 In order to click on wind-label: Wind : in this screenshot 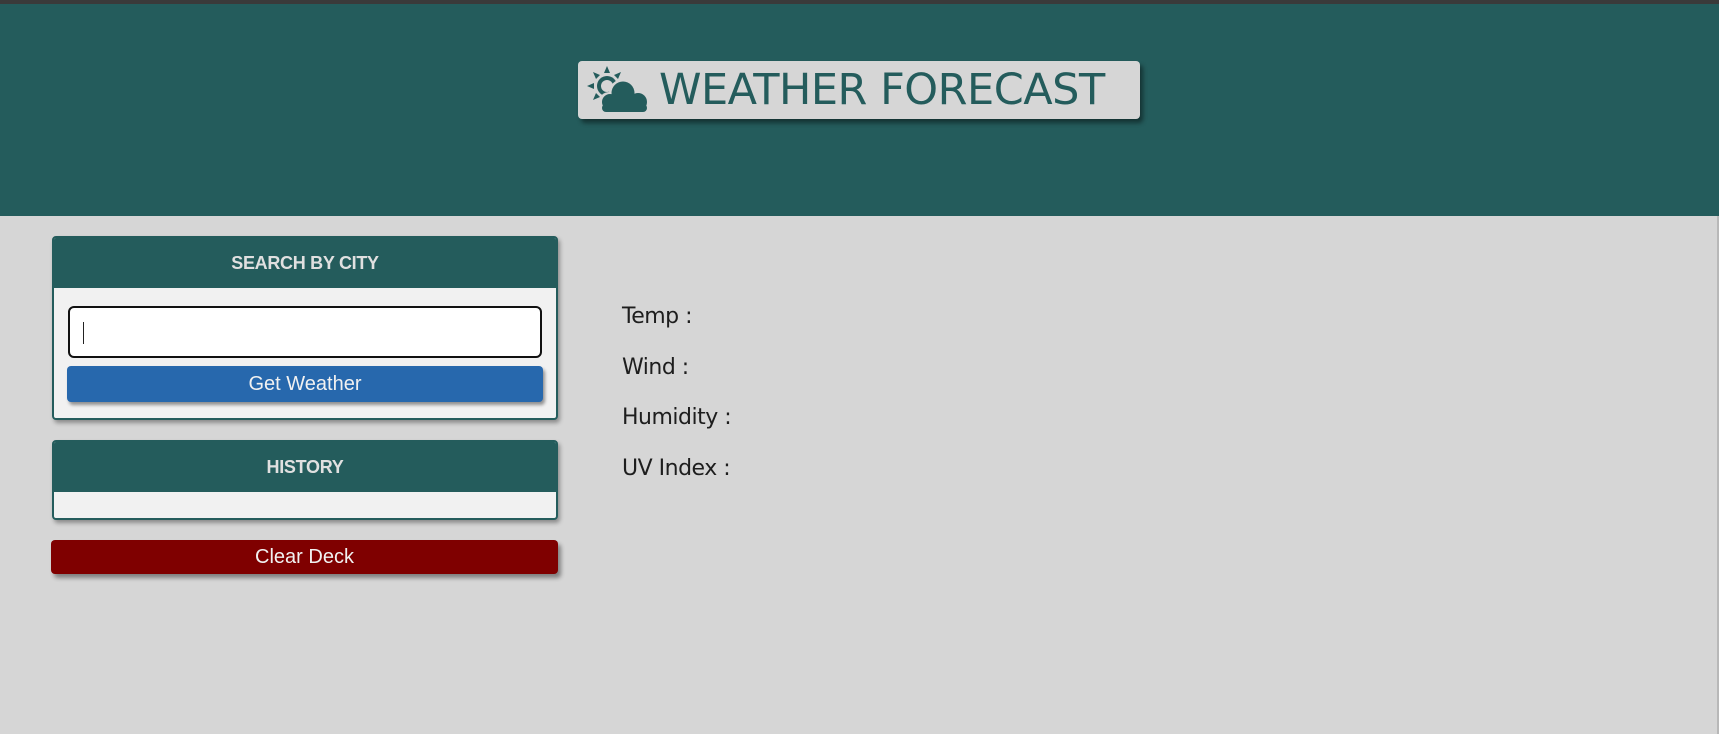, I will do `click(655, 367)`.